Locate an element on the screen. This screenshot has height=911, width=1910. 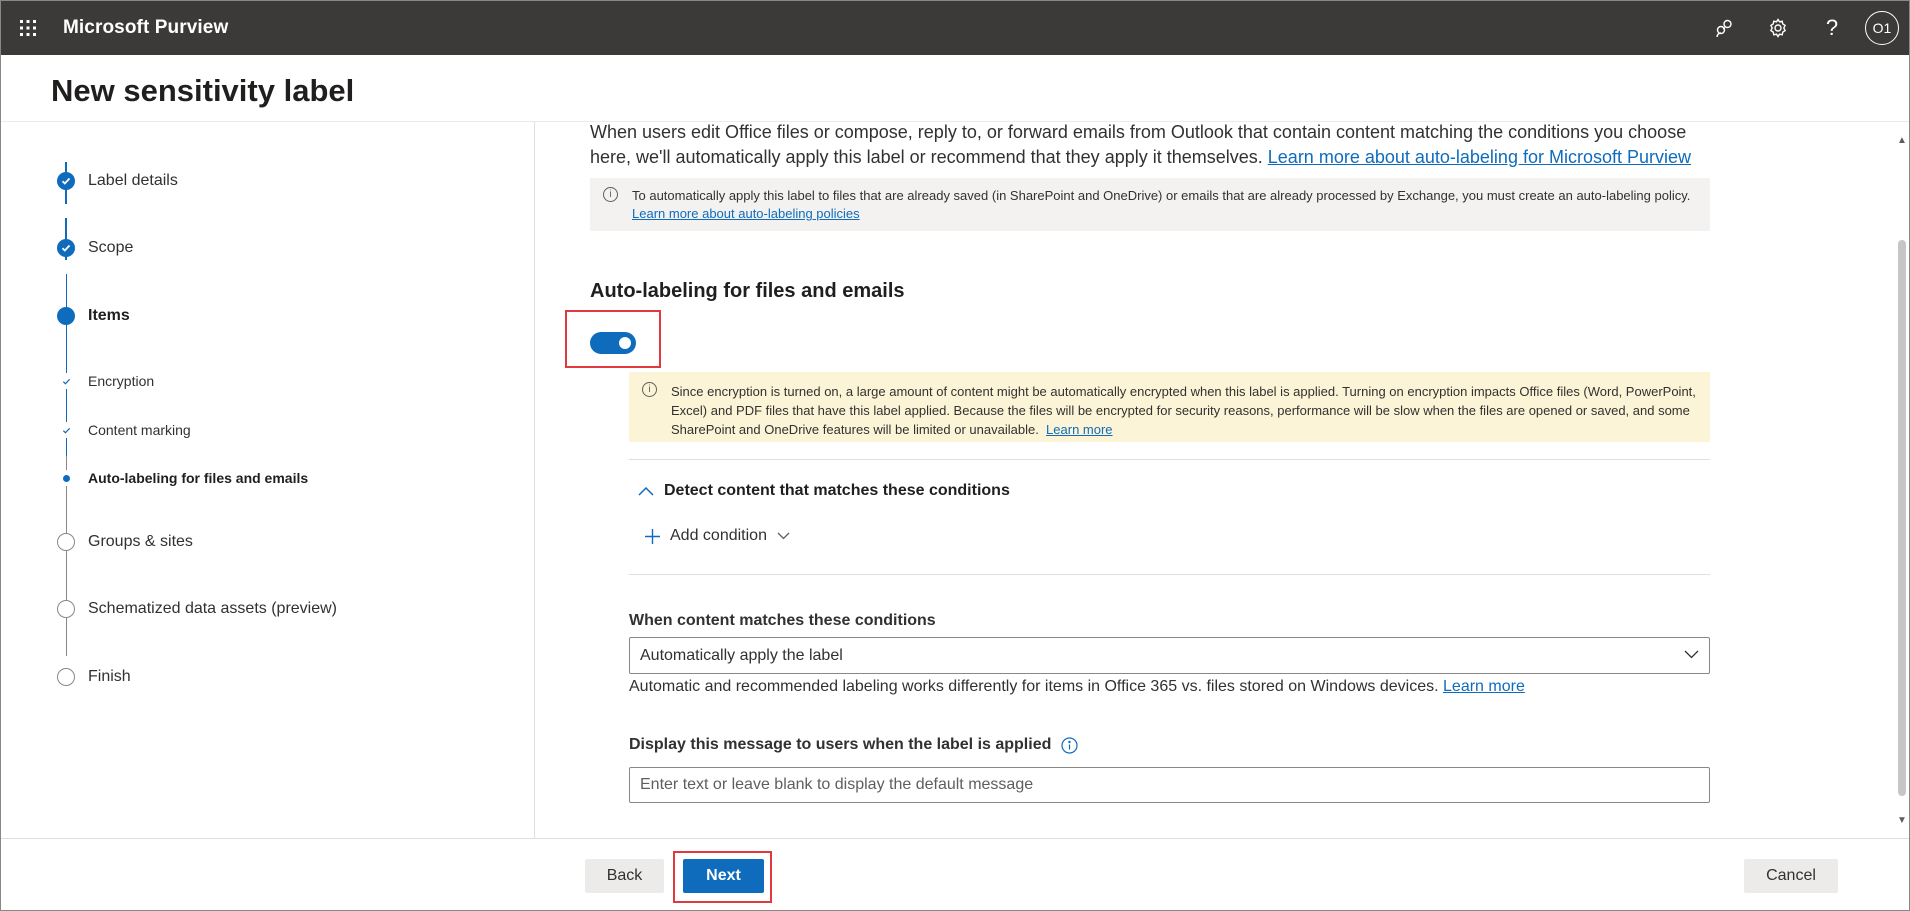
scroll-up-icon: ▲ is located at coordinates (1902, 141).